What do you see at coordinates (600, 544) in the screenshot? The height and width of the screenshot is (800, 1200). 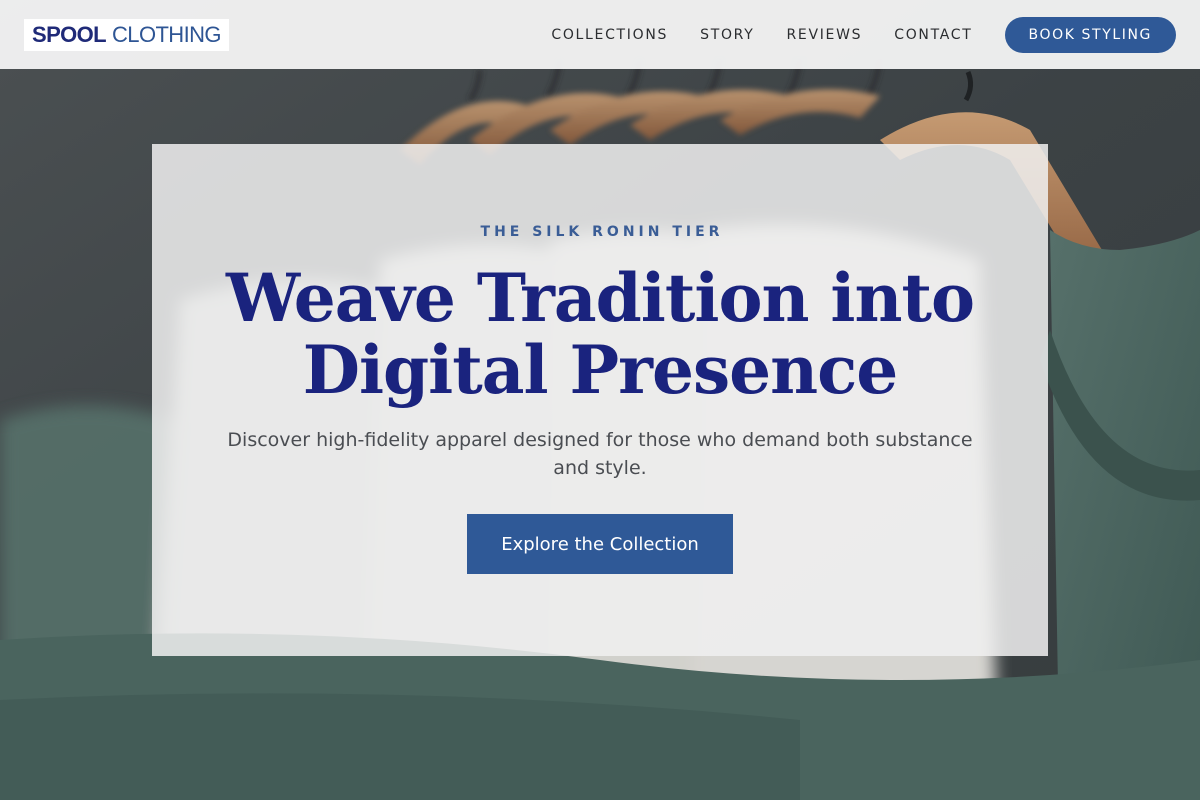 I see `explore-collection-button: Explore the Collection` at bounding box center [600, 544].